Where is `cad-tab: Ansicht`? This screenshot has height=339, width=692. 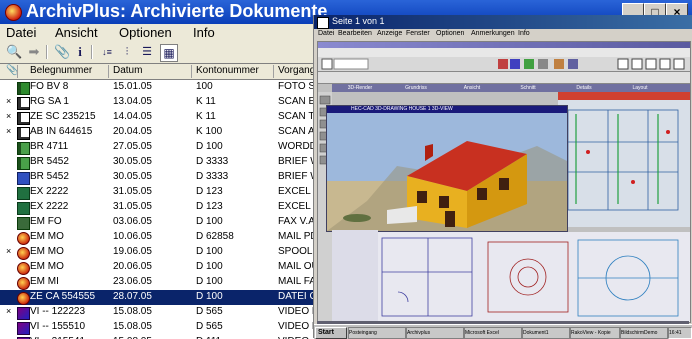 cad-tab: Ansicht is located at coordinates (472, 88).